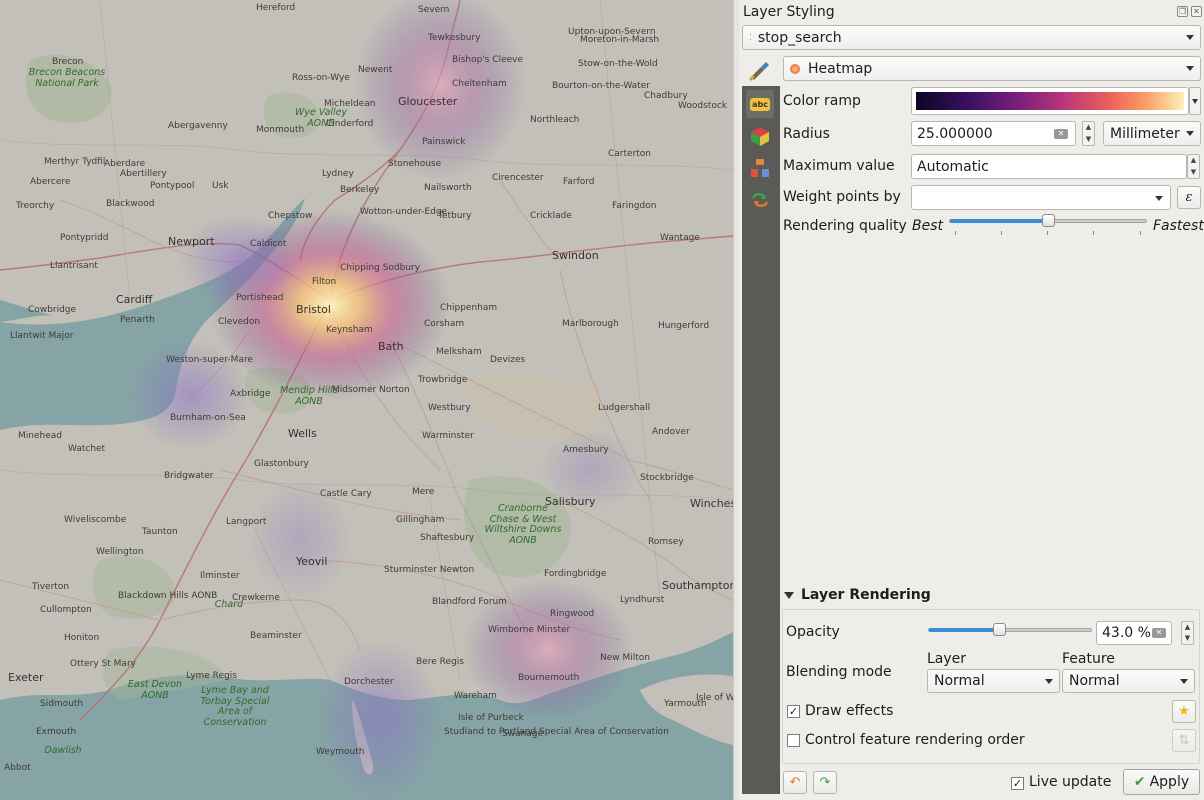 The height and width of the screenshot is (800, 1204). I want to click on place-label: Bourton-on-the-Water, so click(601, 86).